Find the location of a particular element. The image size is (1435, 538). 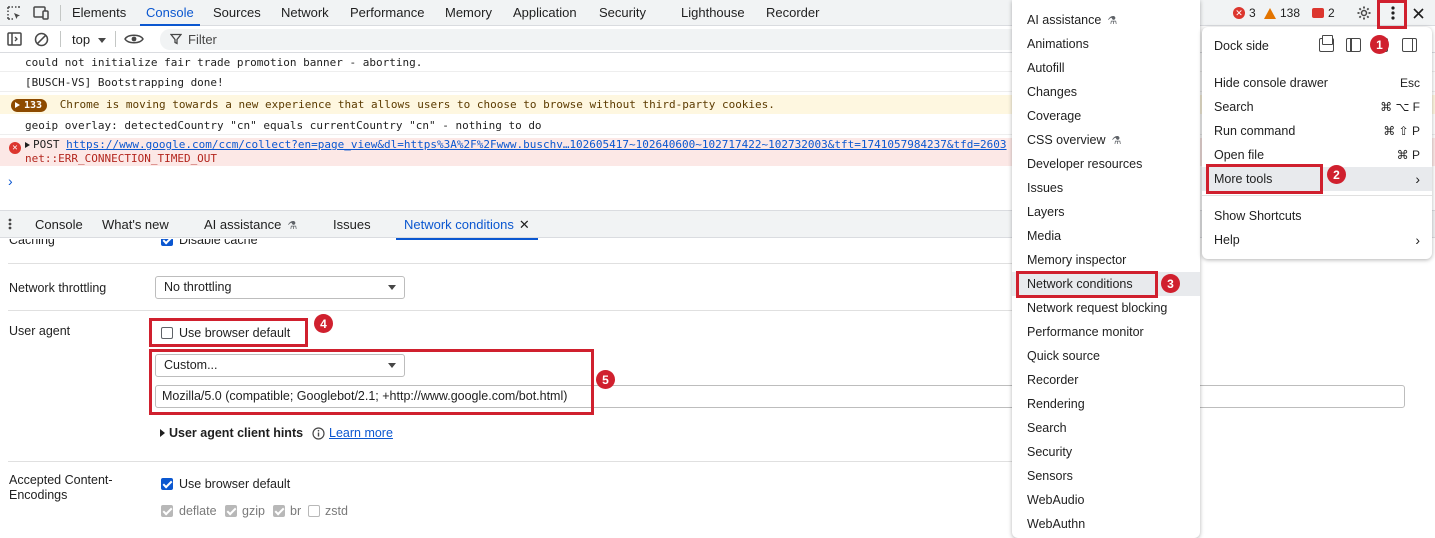

encoding-gzip-checkbox is located at coordinates (231, 511).